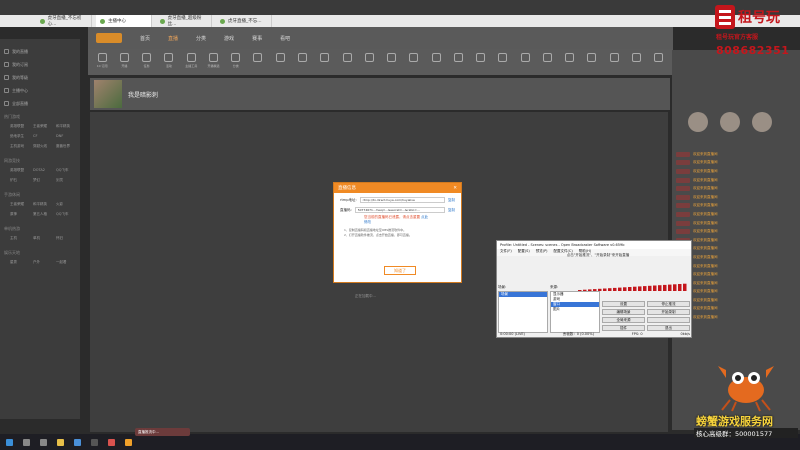 This screenshot has height=450, width=800. Describe the element at coordinates (94, 442) in the screenshot. I see `obs-icon` at that location.